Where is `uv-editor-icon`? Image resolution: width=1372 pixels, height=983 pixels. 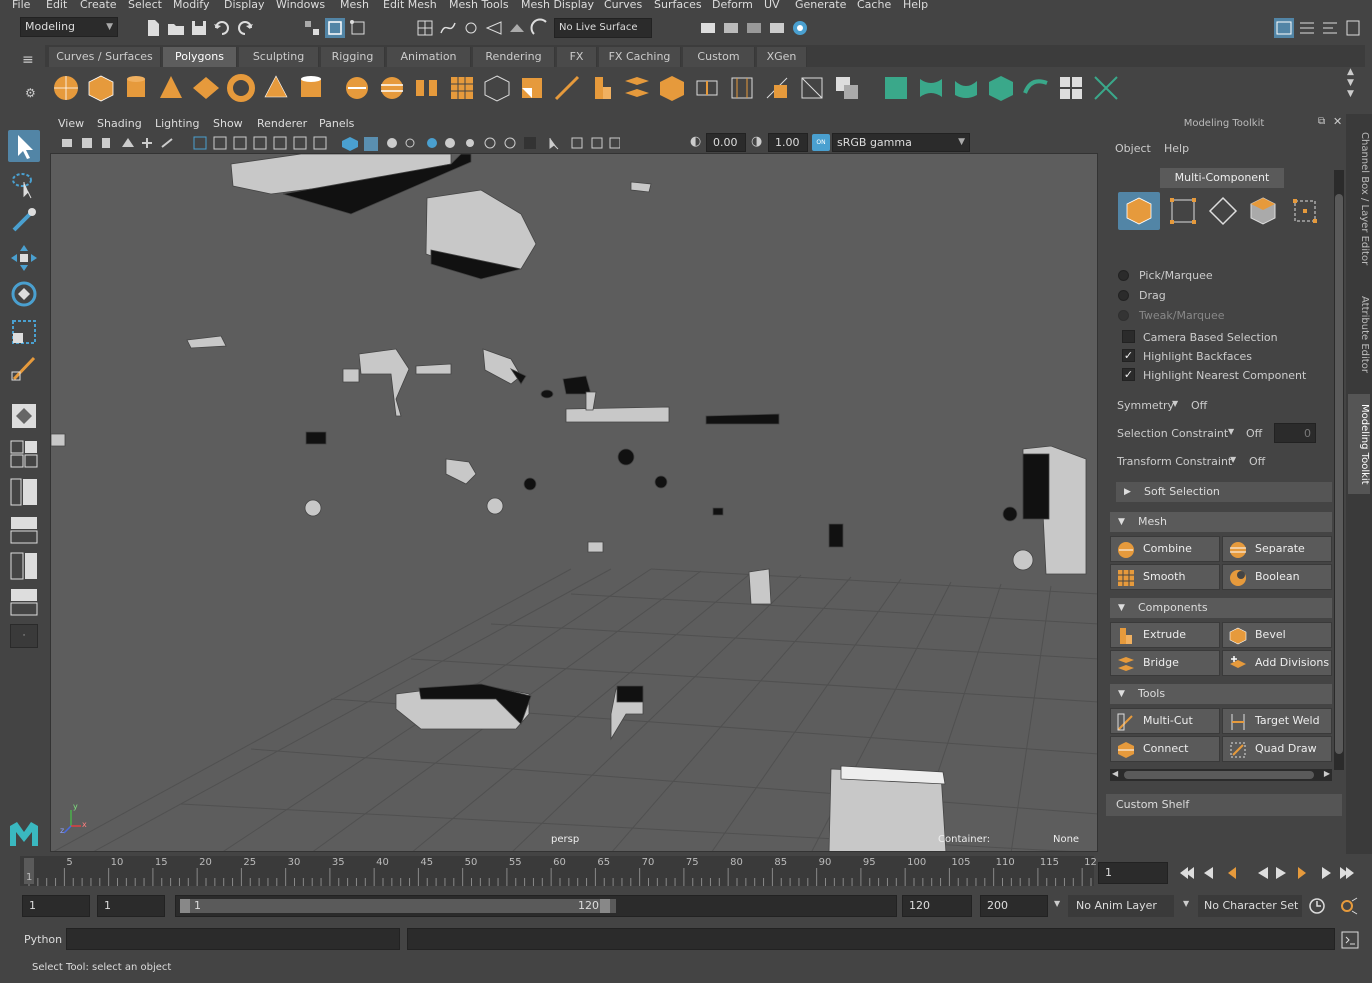
uv-editor-icon is located at coordinates (1071, 88).